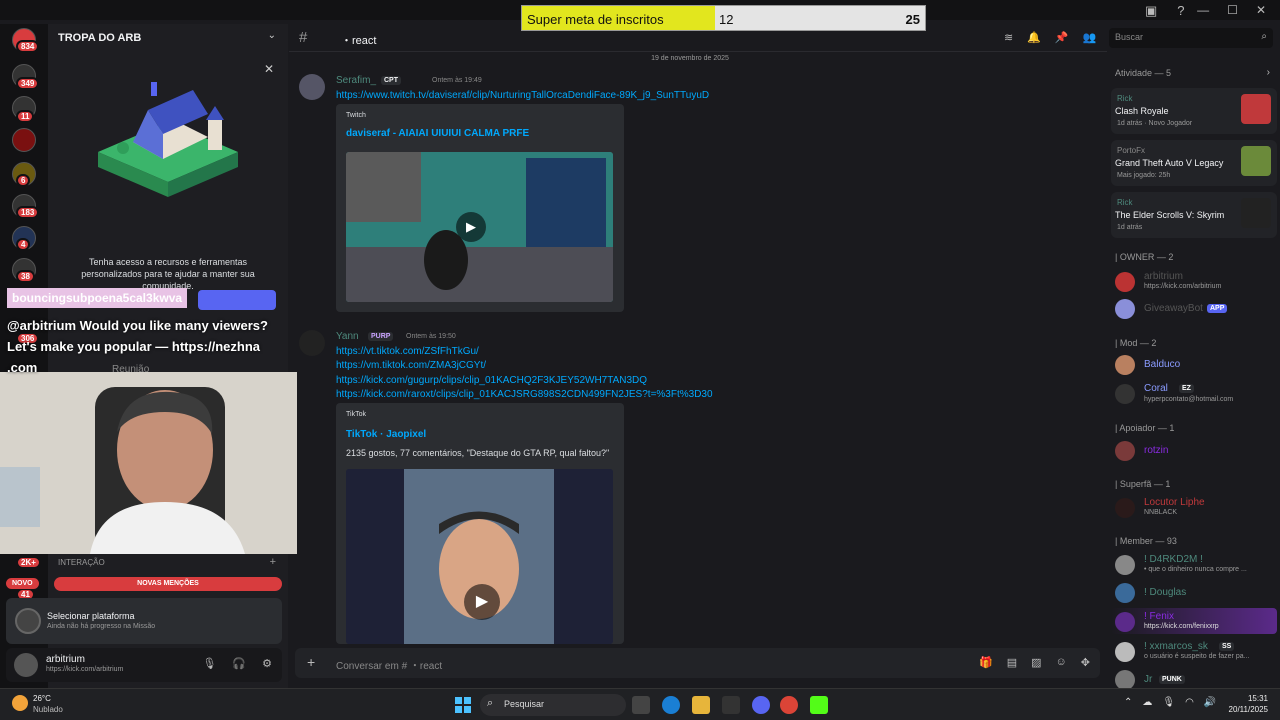 This screenshot has width=1280, height=720. I want to click on add-attachment-icon: +, so click(311, 662).